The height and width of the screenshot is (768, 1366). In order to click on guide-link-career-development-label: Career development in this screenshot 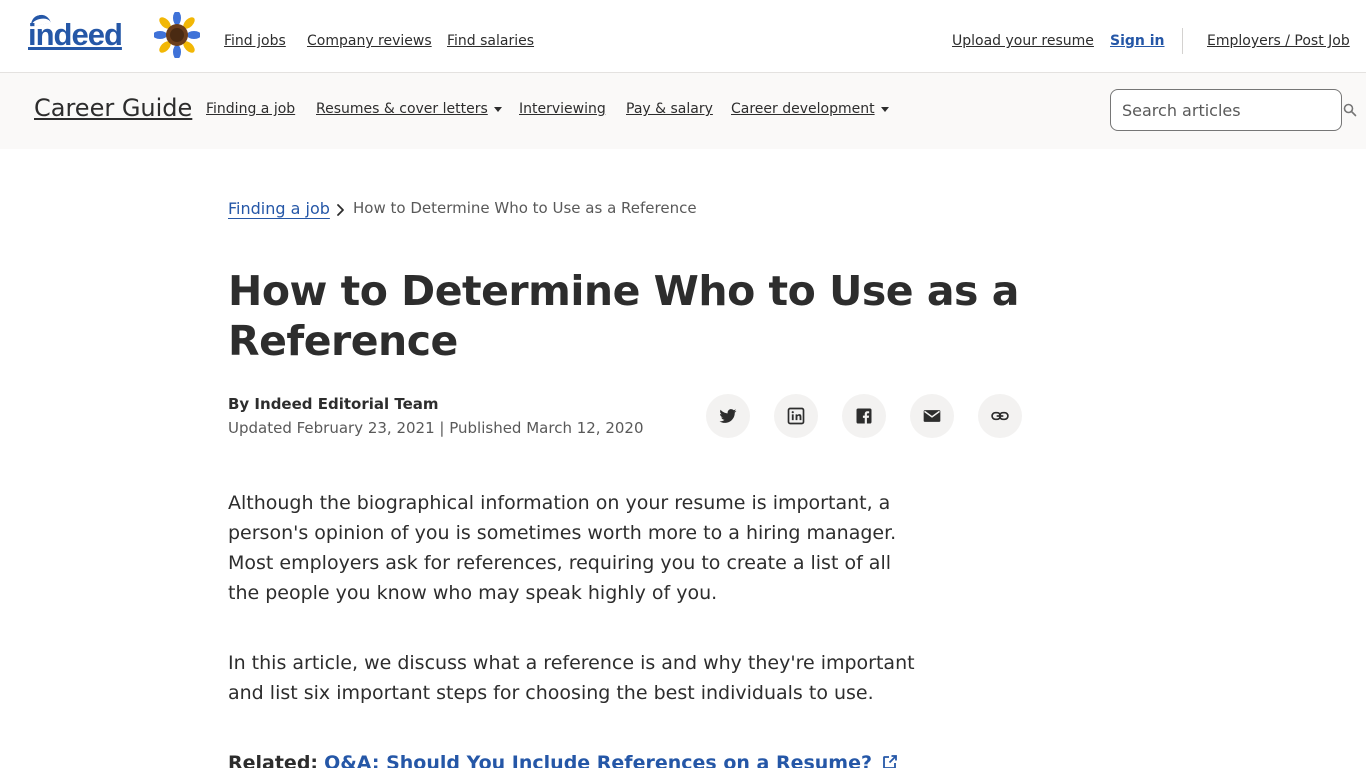, I will do `click(803, 109)`.